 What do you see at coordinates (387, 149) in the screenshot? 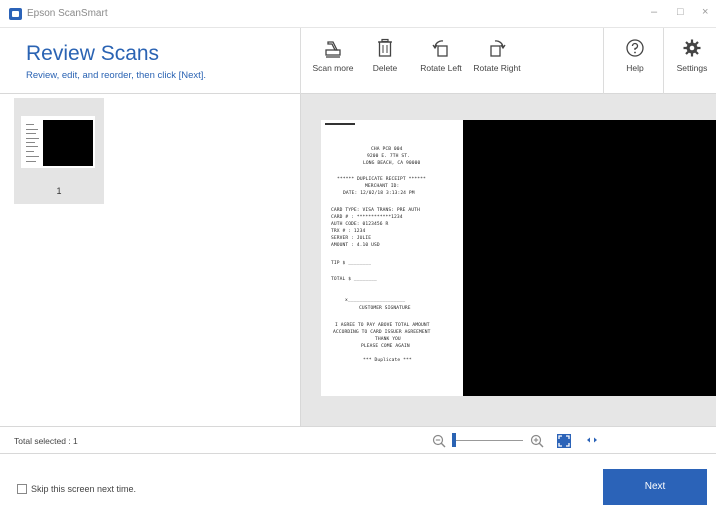
I see `receipt-line: CHA PCB 004` at bounding box center [387, 149].